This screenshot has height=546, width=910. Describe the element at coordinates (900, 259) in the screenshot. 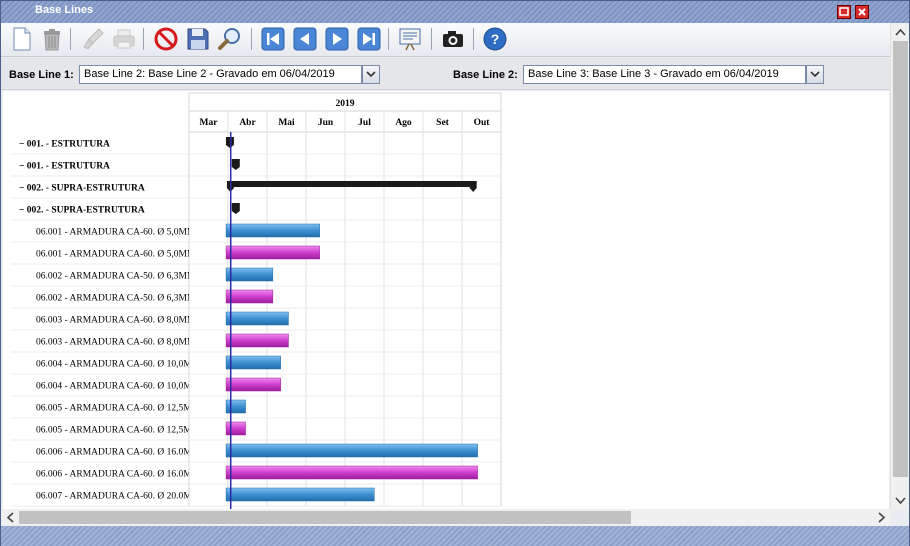

I see `vertical-scroll-thumb` at that location.